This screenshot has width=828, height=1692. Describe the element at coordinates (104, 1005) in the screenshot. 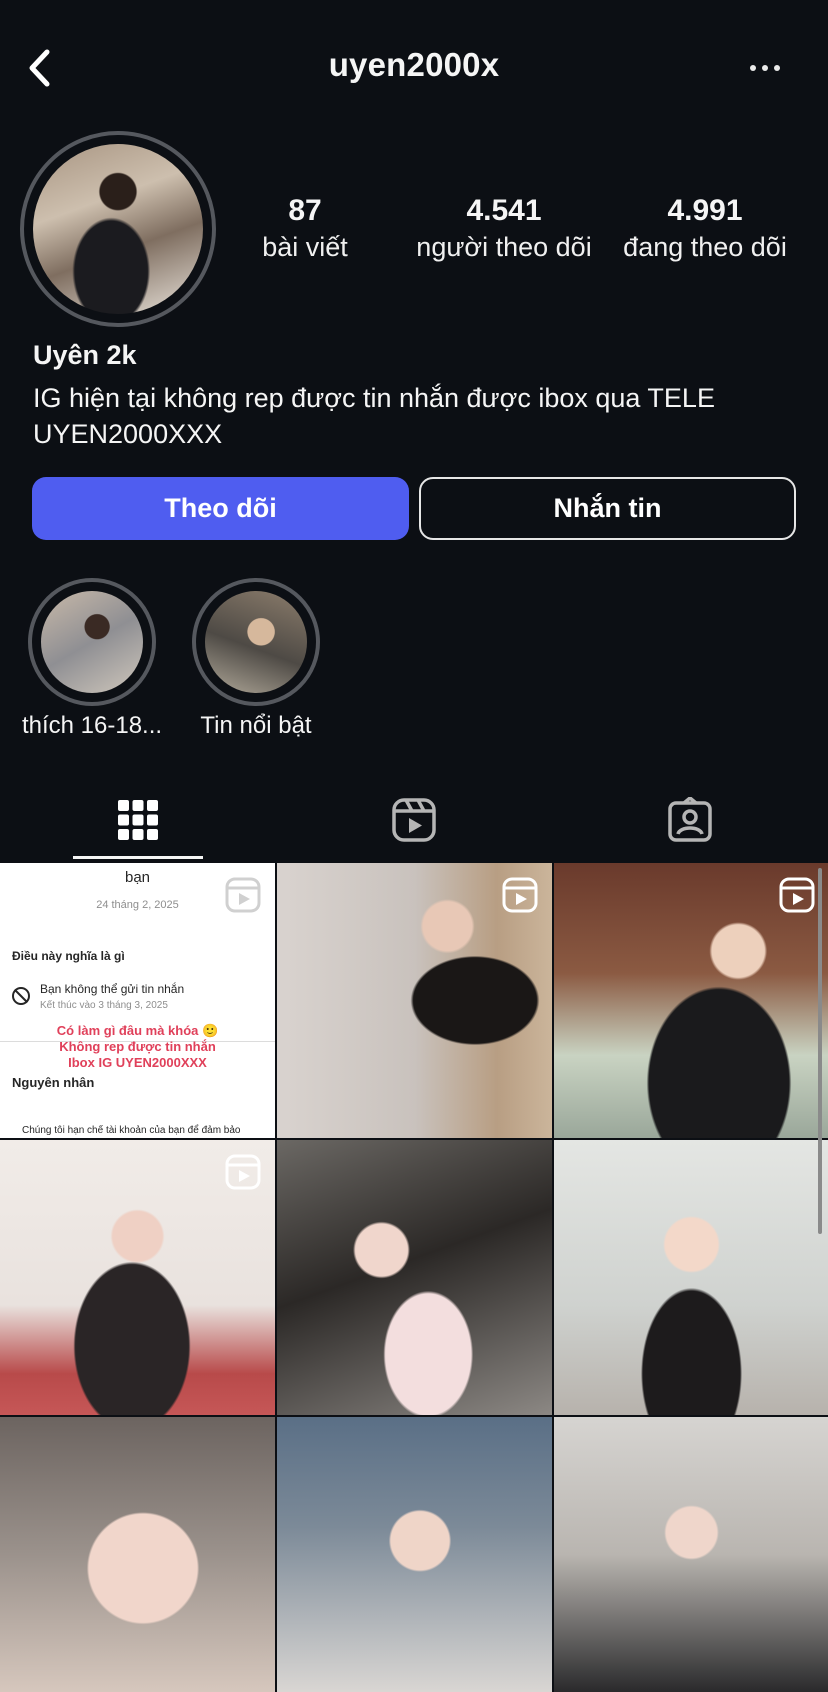

I see `post-text: Kết thúc vào 3 tháng 3, 2025` at that location.